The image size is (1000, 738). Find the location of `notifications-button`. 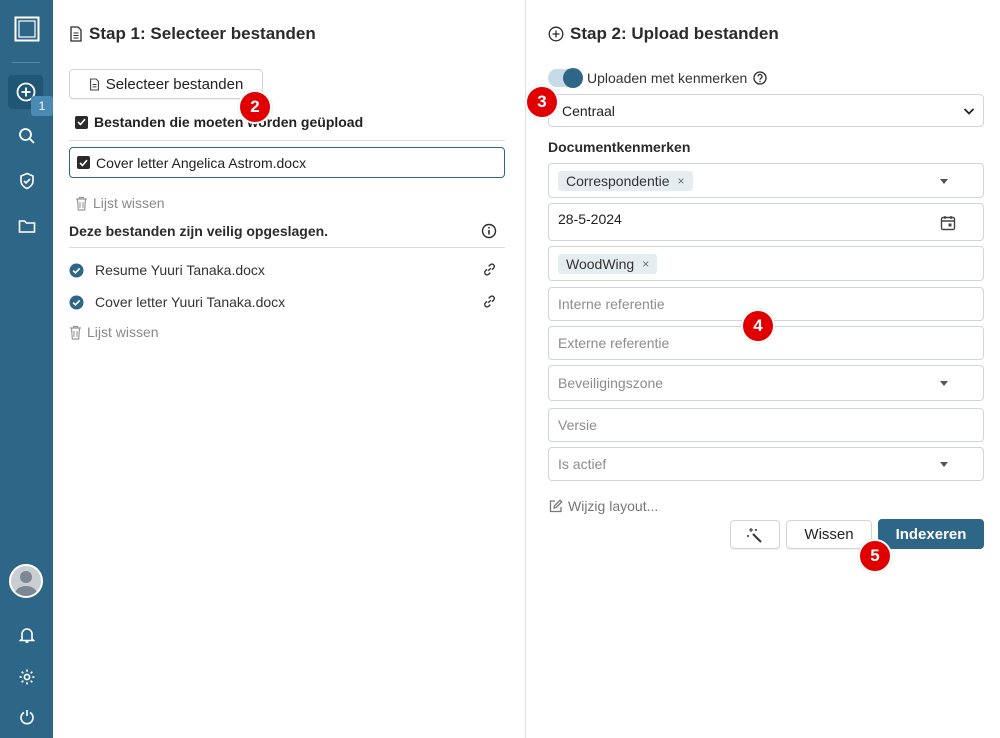

notifications-button is located at coordinates (26, 635).